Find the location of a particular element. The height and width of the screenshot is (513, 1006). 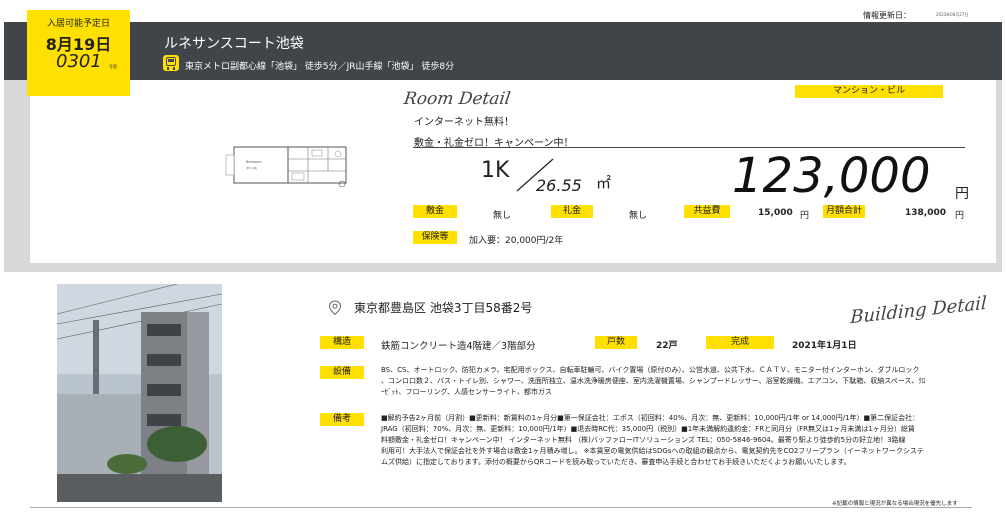

svg-text: 洋9.1帖 is located at coordinates (251, 167).